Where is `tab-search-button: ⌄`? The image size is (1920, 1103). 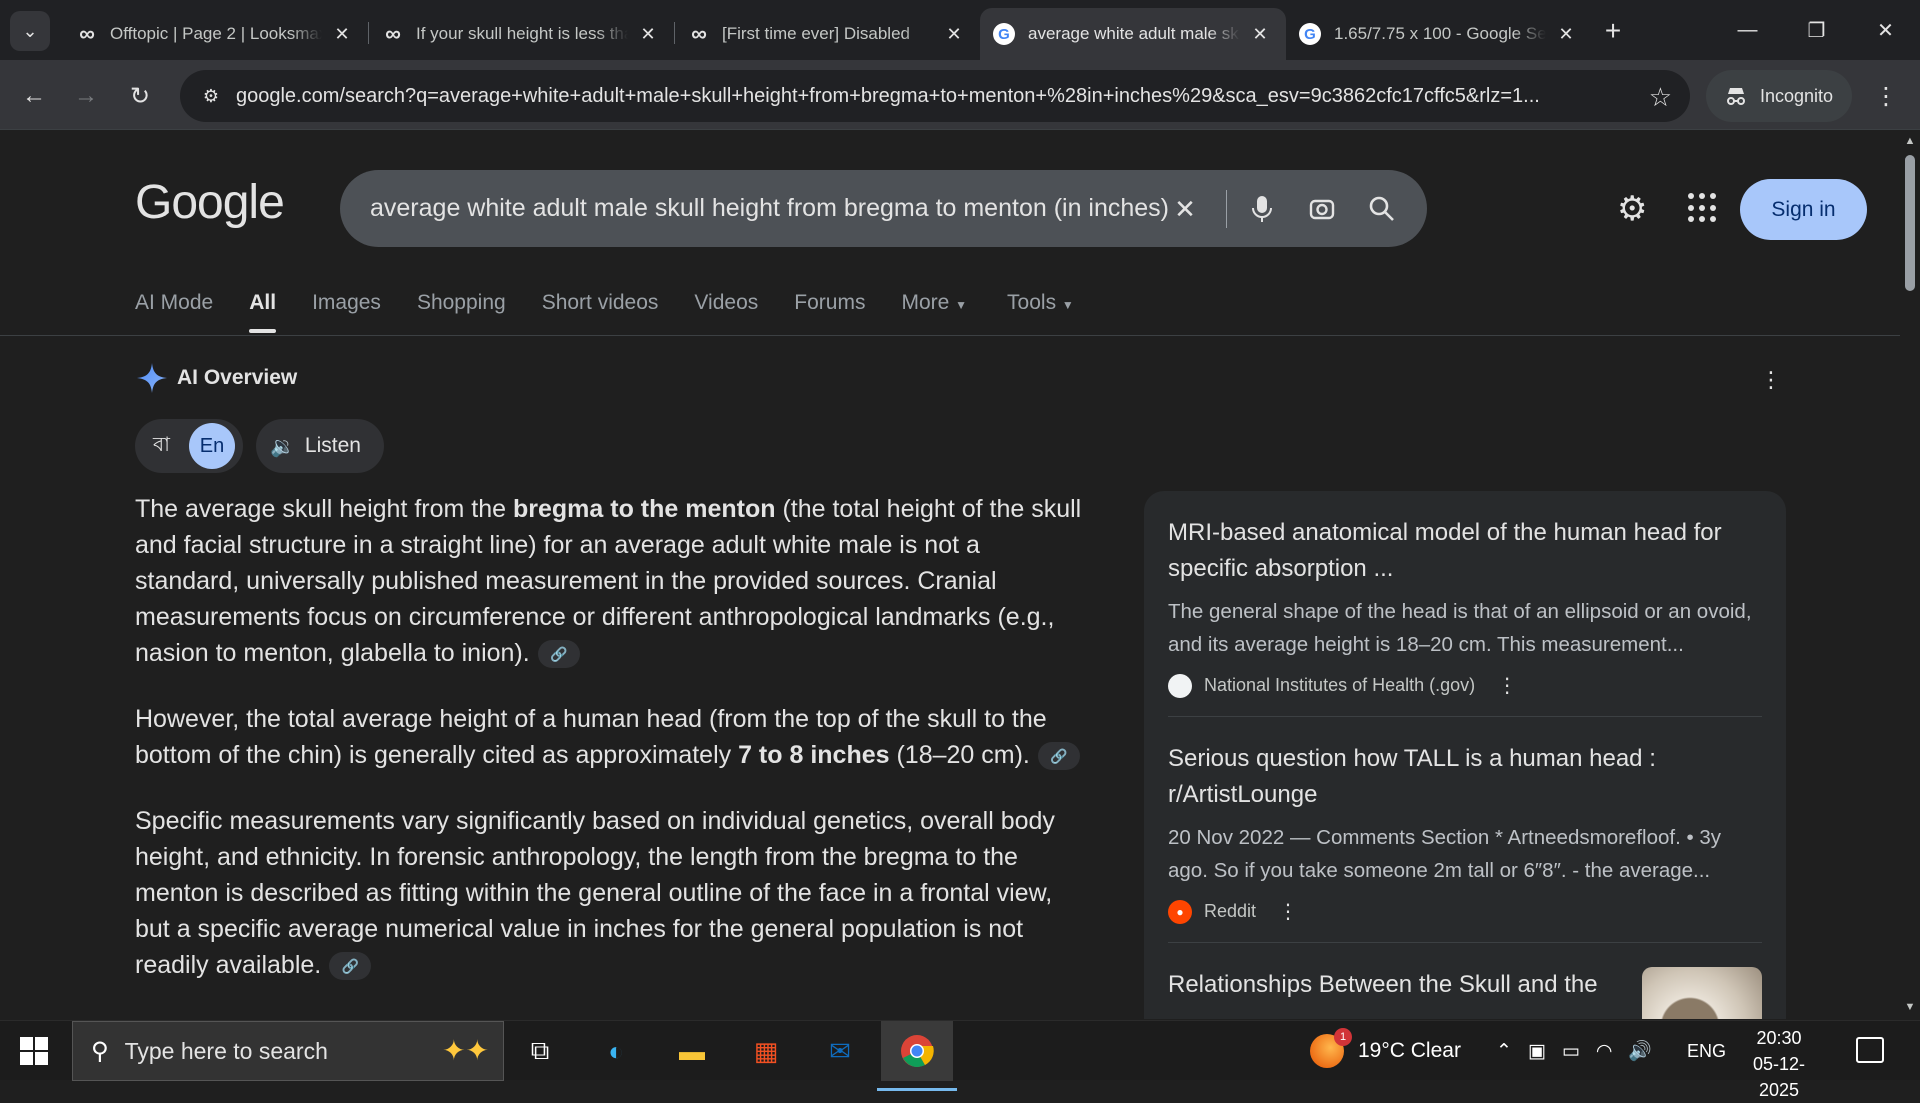 tab-search-button: ⌄ is located at coordinates (30, 31).